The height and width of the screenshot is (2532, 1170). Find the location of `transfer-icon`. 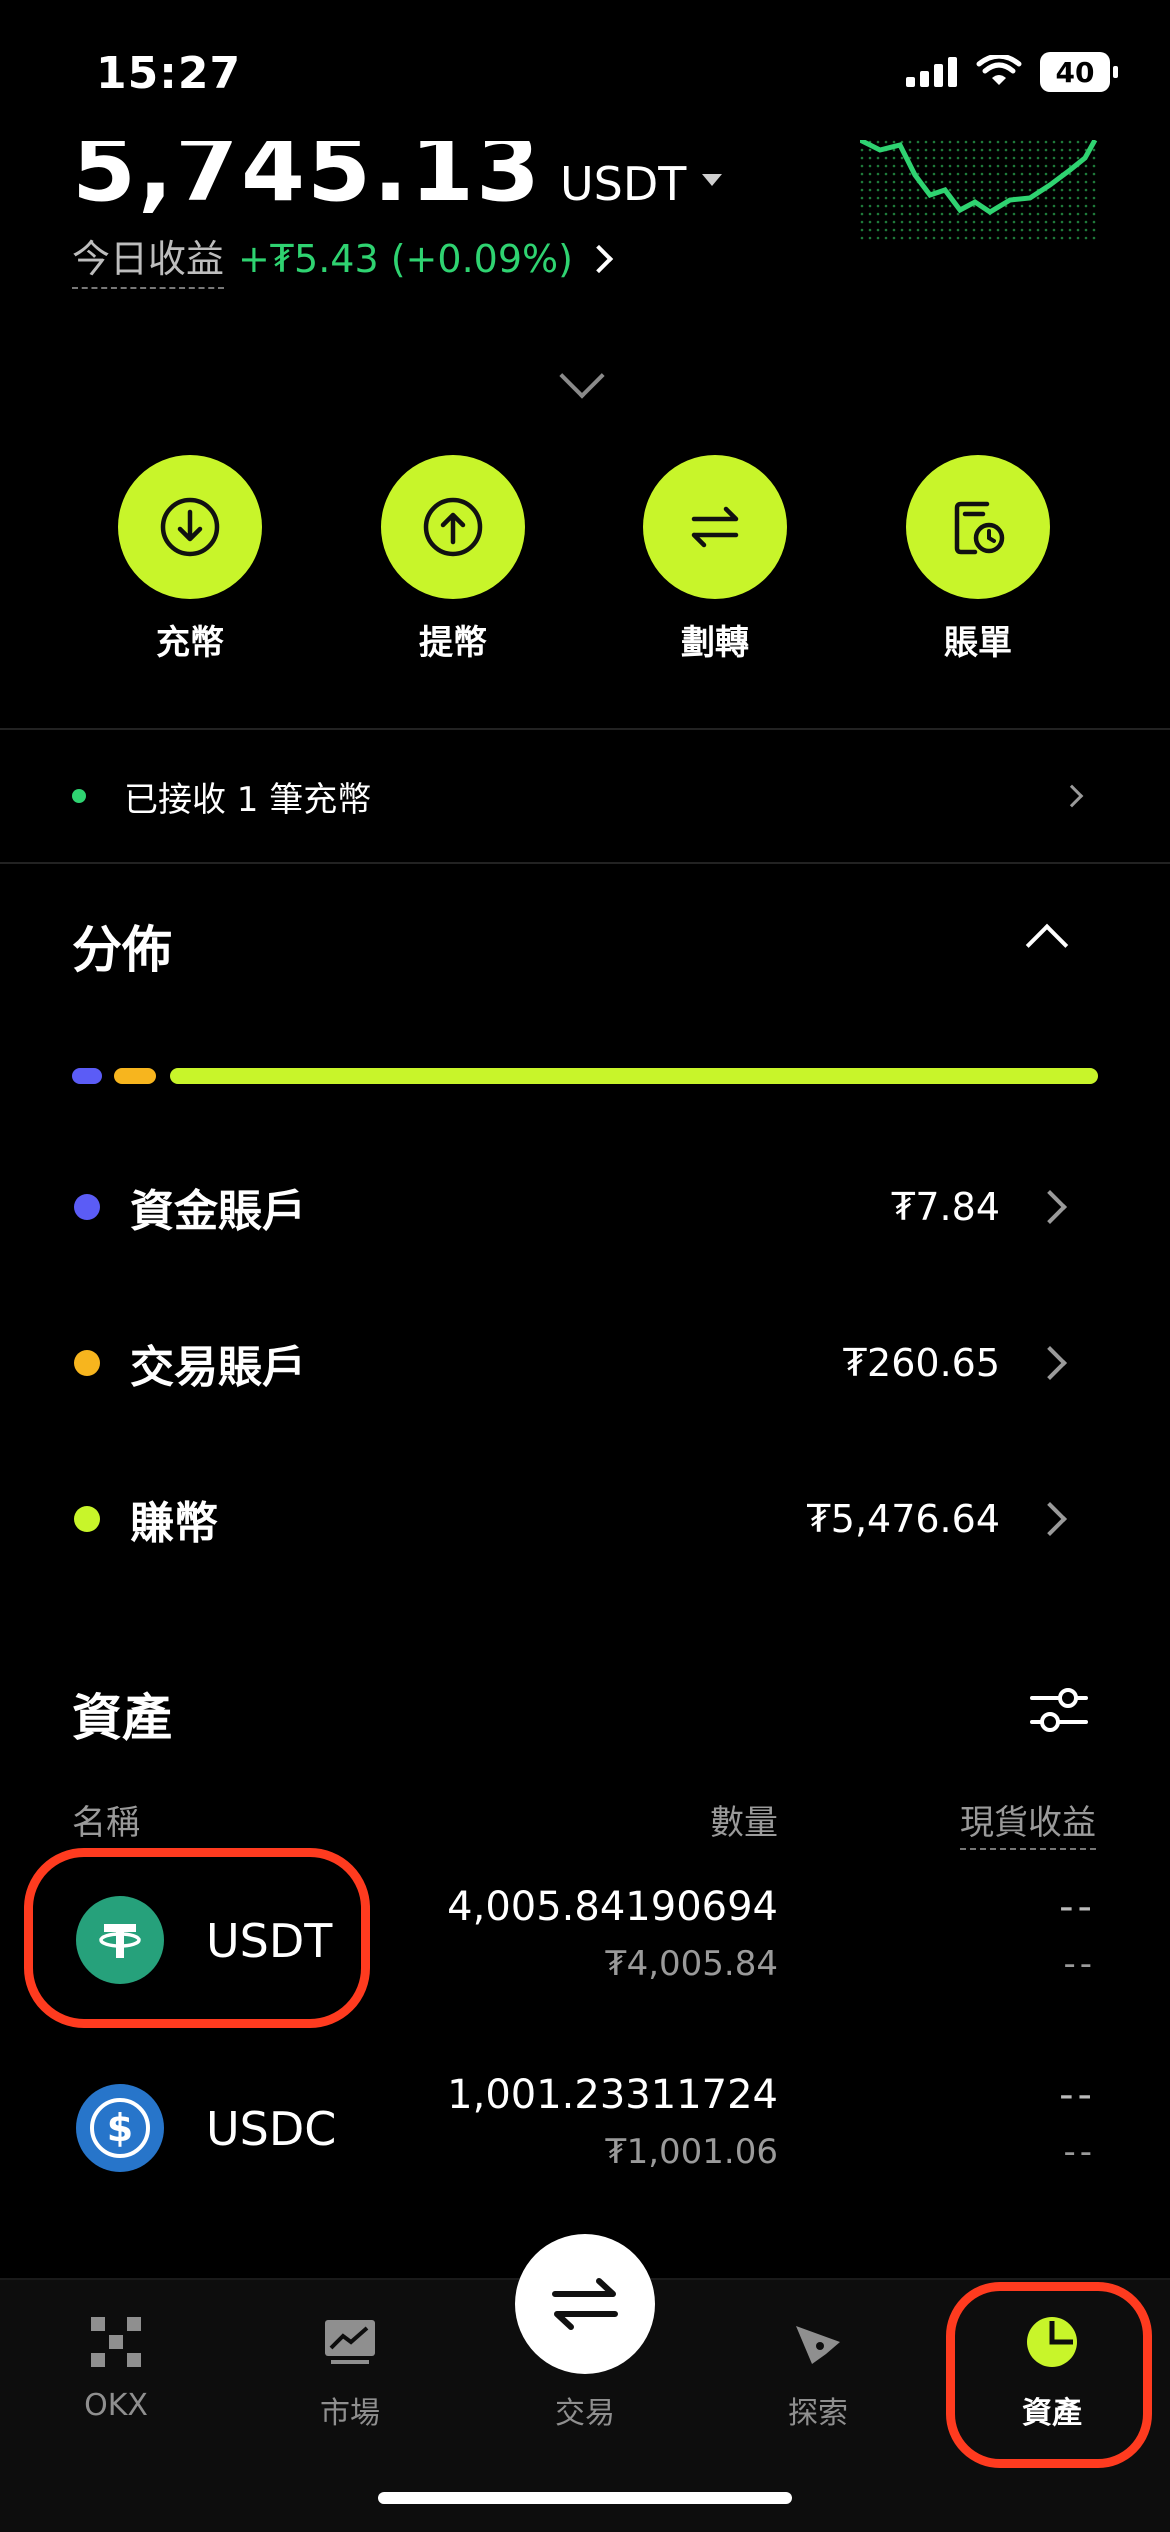

transfer-icon is located at coordinates (715, 527).